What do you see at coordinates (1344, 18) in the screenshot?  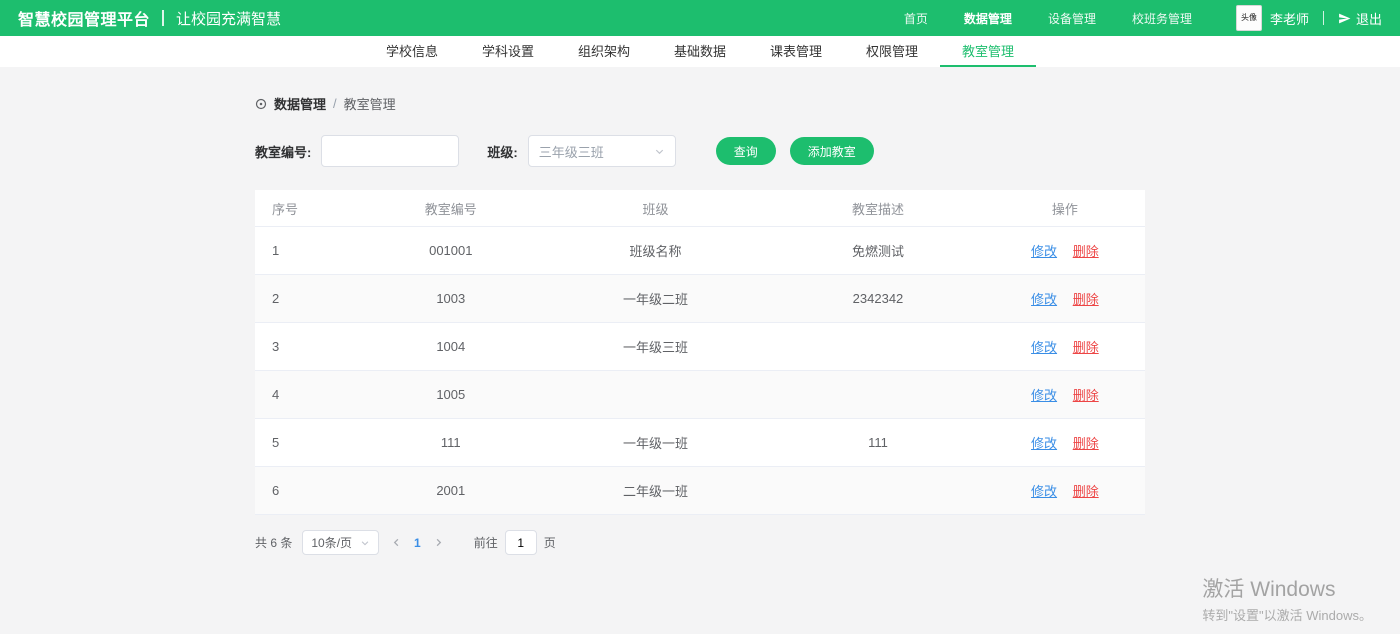 I see `logout-icon` at bounding box center [1344, 18].